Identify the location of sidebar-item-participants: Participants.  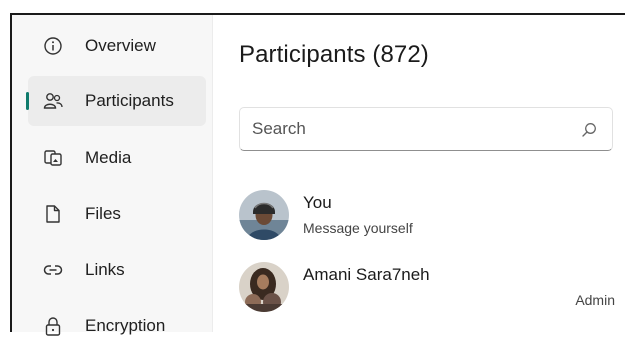
(116, 101).